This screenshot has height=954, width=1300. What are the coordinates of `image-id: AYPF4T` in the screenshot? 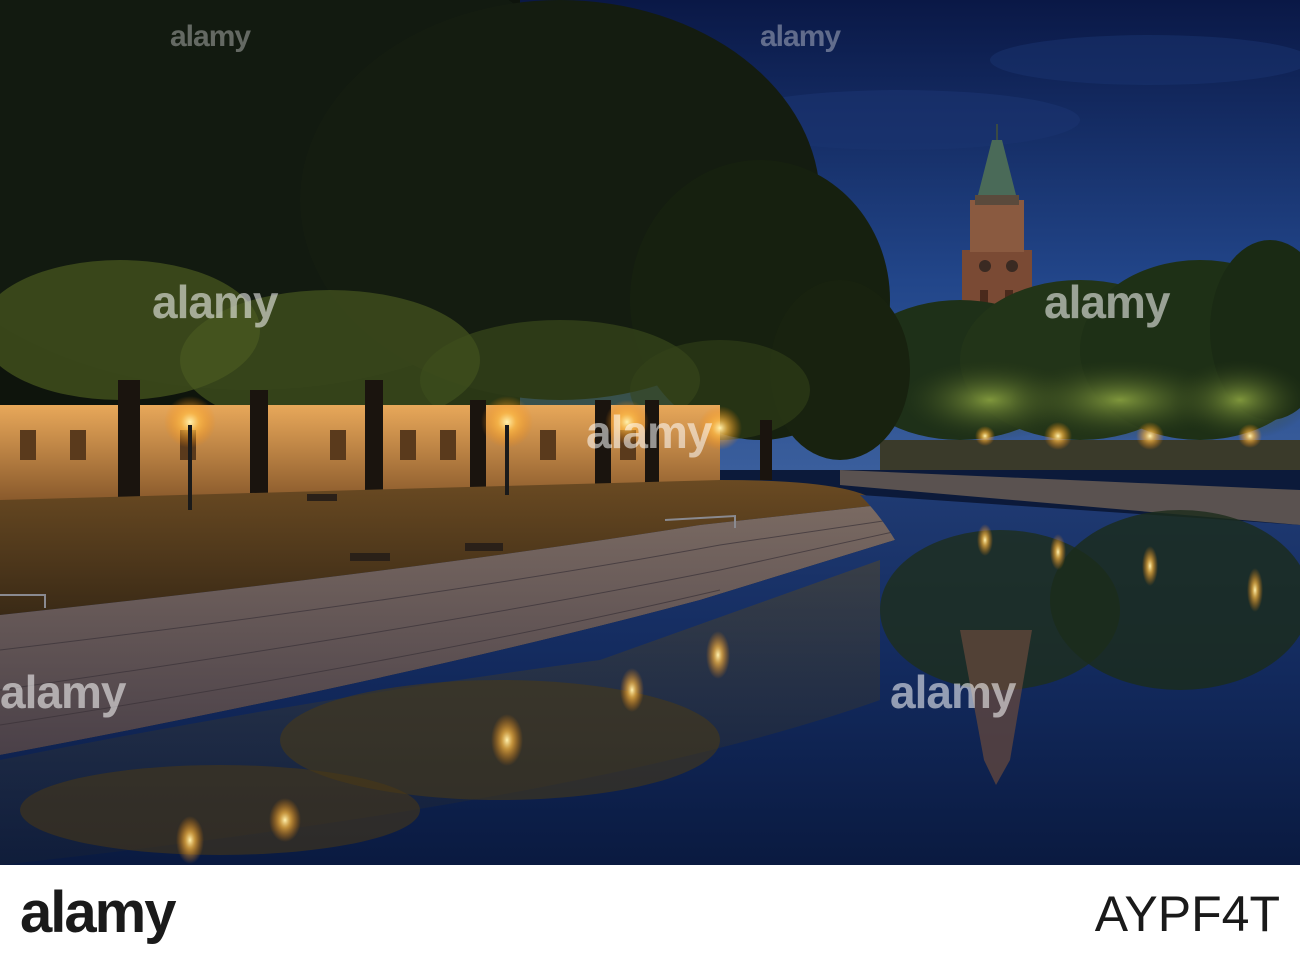 It's located at (1187, 914).